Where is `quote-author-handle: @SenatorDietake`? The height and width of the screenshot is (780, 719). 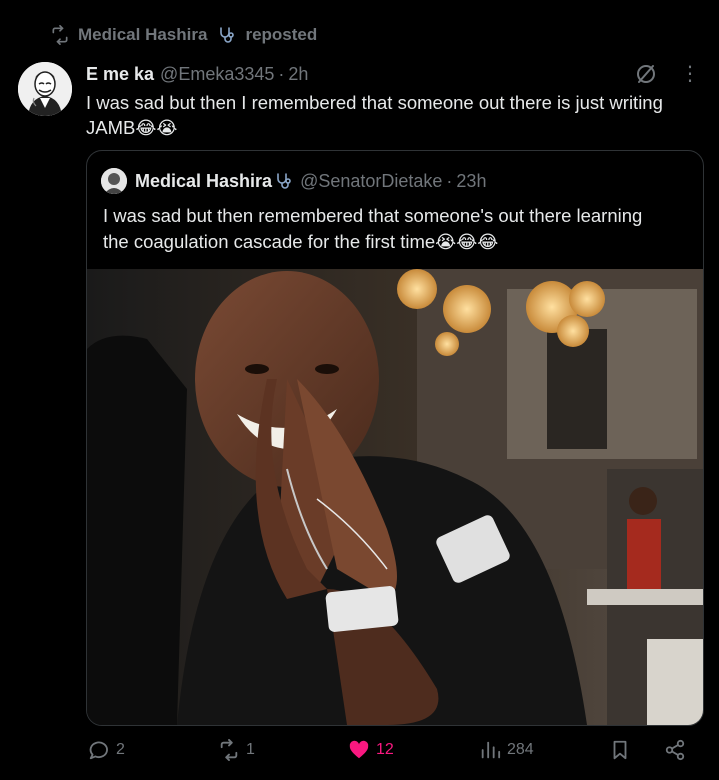
quote-author-handle: @SenatorDietake is located at coordinates (371, 180).